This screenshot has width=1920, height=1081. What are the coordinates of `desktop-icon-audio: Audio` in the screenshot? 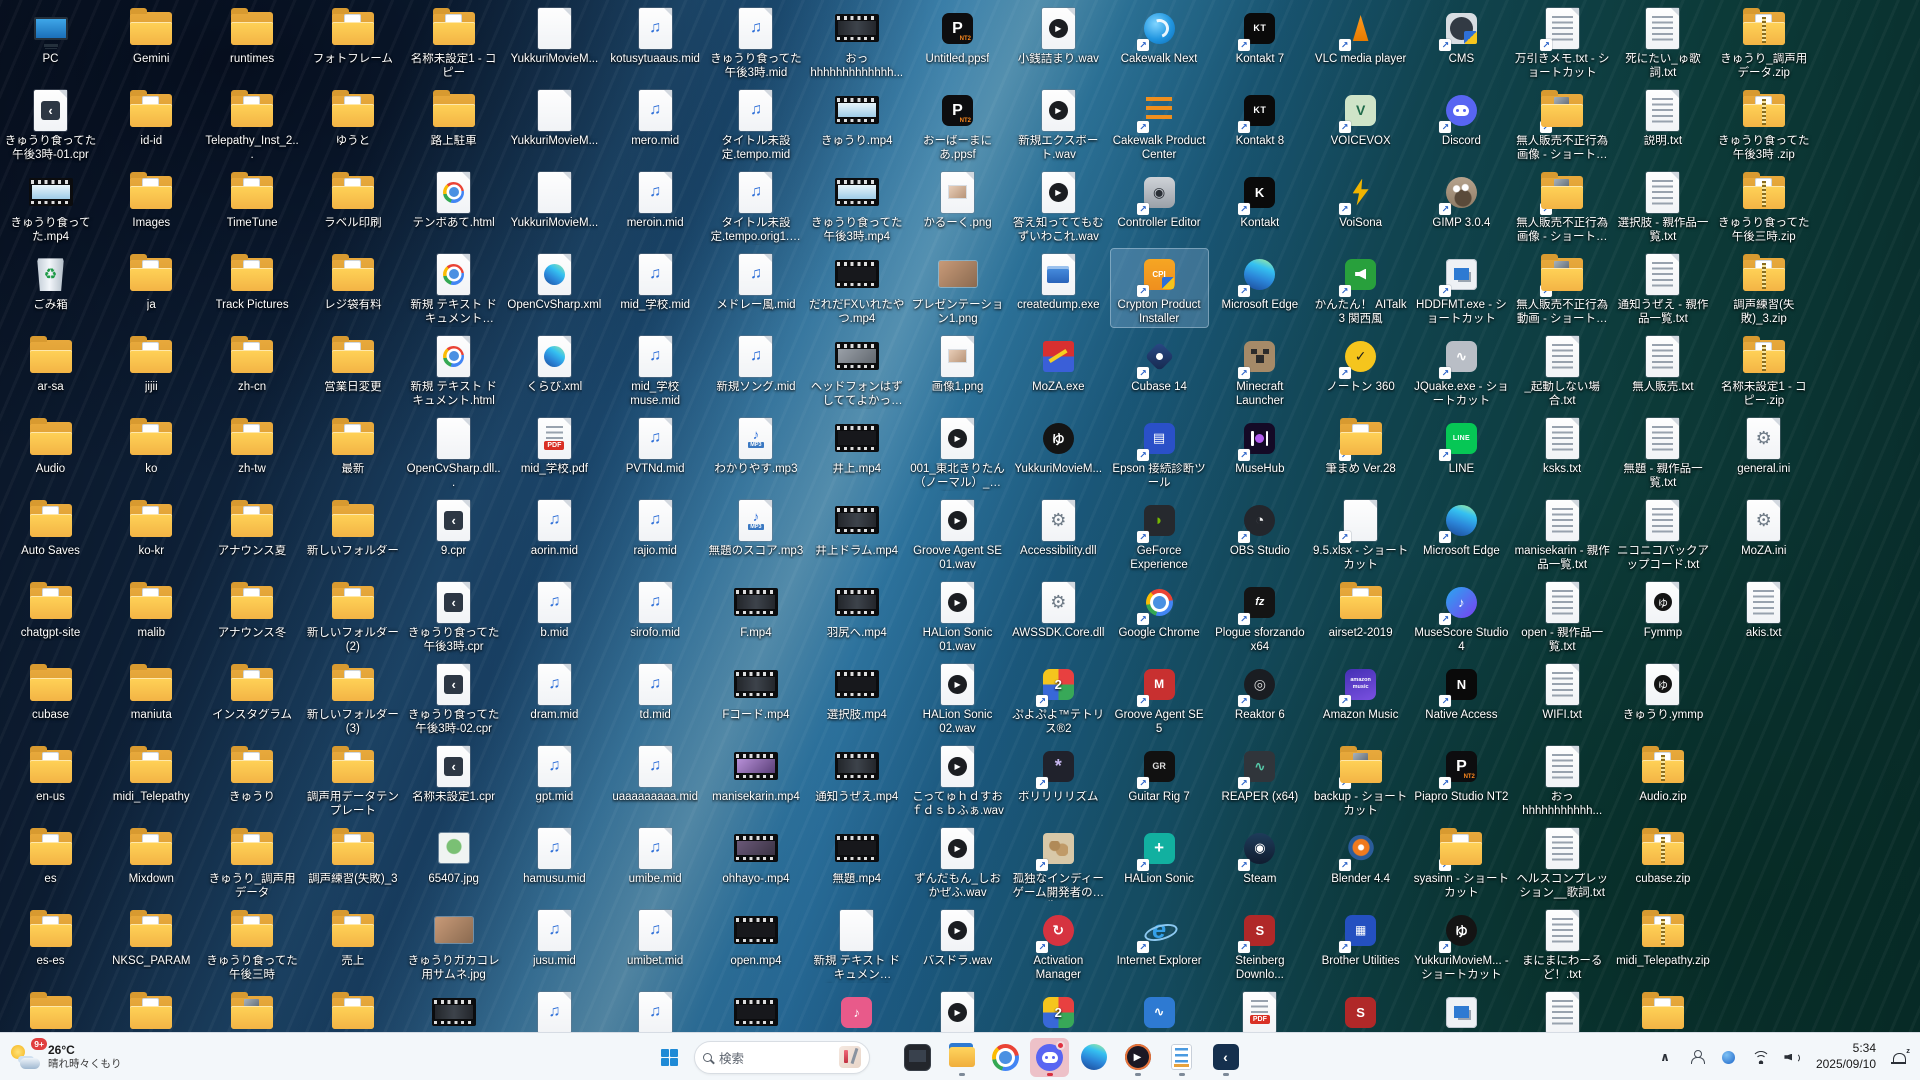 It's located at (50, 445).